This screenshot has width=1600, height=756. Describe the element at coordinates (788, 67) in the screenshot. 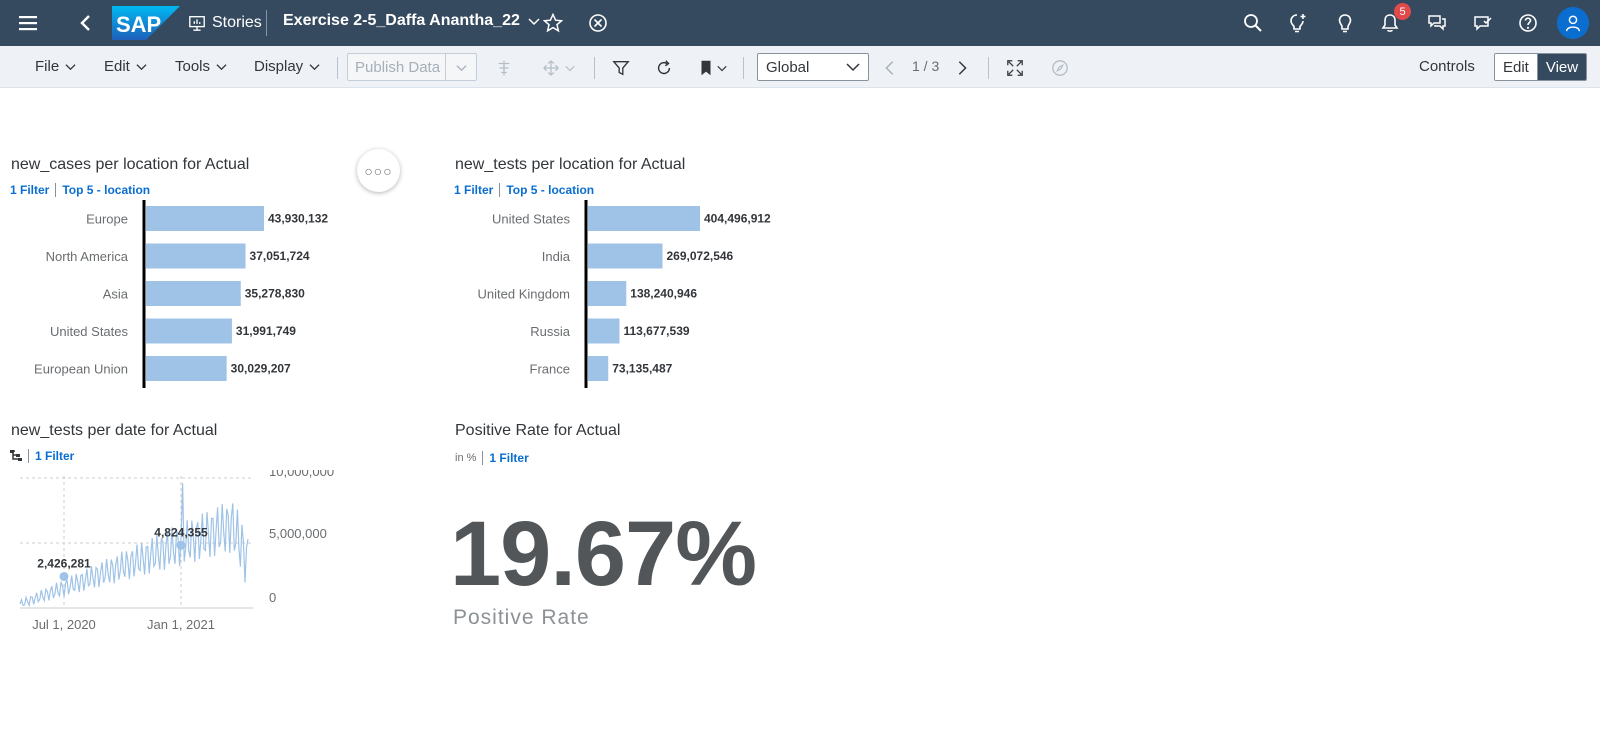

I see `global-select-value: Global` at that location.